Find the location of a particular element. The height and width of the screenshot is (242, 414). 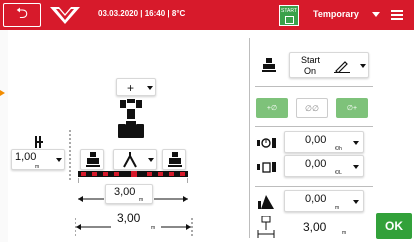

implement-left-button is located at coordinates (92, 159).